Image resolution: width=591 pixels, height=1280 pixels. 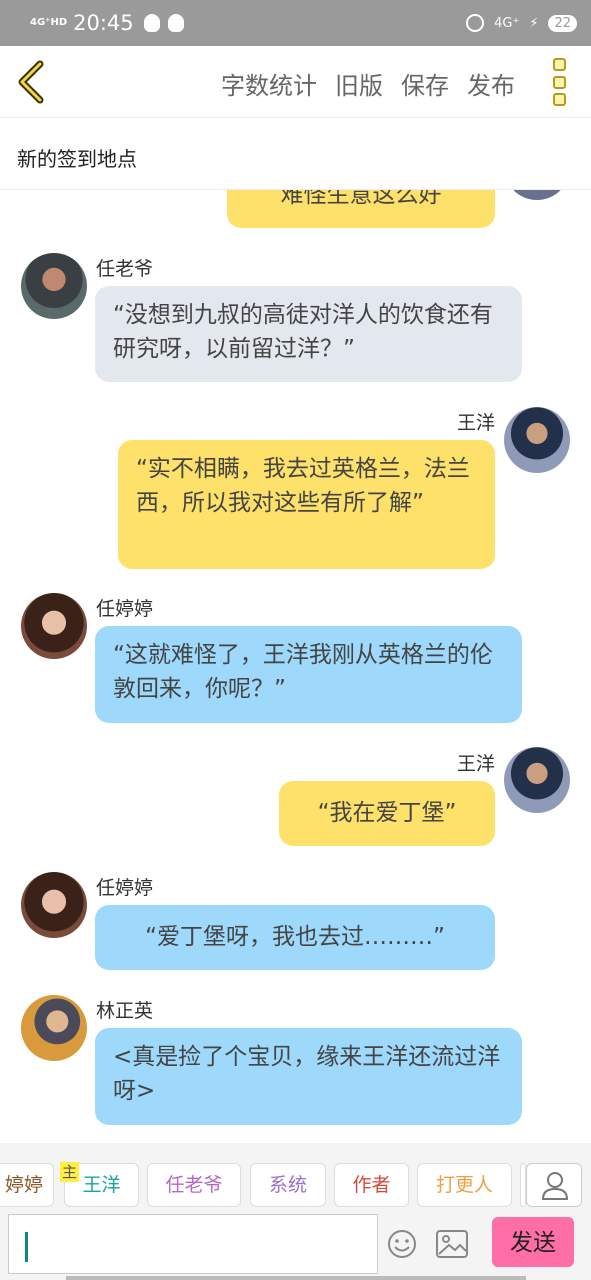 I want to click on character-tab: 婷婷, so click(x=27, y=1185).